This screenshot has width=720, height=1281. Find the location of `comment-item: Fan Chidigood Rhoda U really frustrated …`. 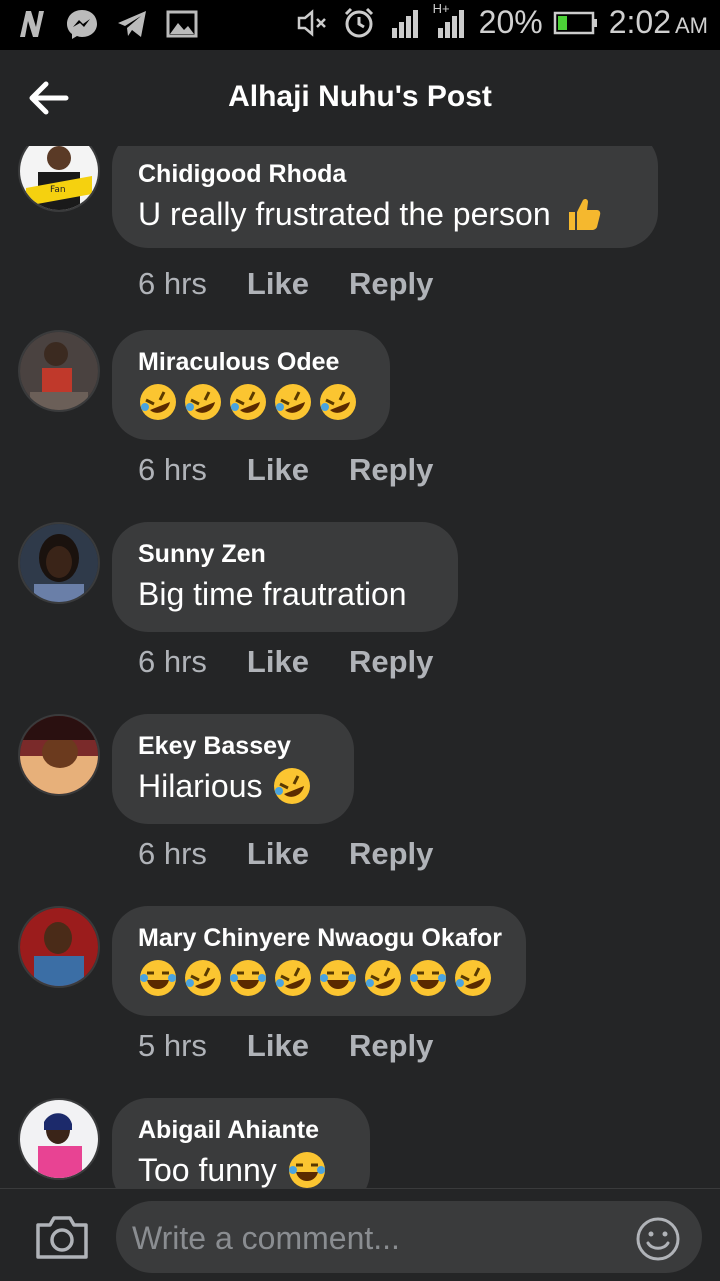

comment-item: Fan Chidigood Rhoda U really frustrated … is located at coordinates (360, 234).